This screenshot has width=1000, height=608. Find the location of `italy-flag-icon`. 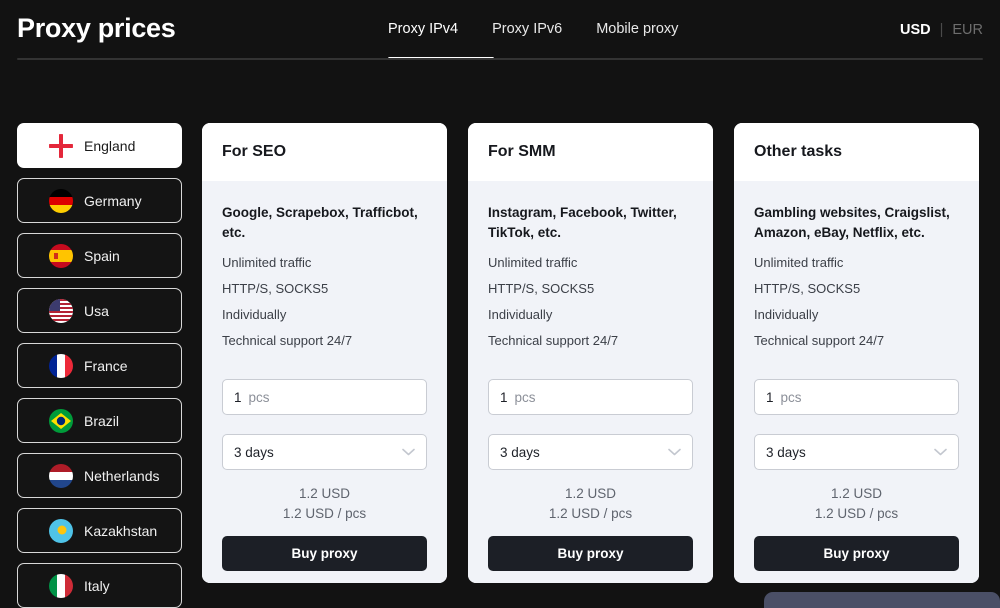

italy-flag-icon is located at coordinates (61, 585).